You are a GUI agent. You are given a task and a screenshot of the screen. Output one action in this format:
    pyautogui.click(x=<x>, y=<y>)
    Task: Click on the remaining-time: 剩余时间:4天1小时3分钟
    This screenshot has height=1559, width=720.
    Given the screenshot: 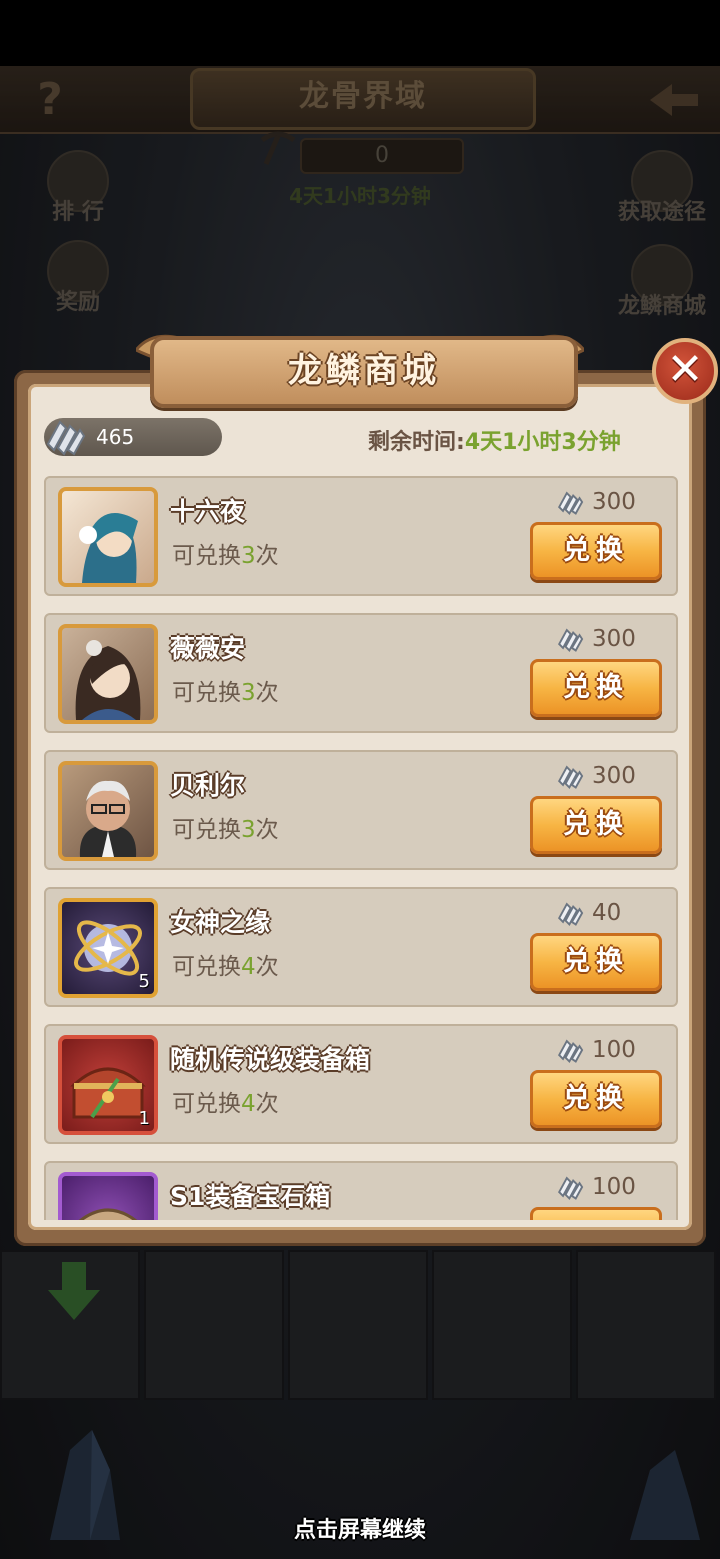 What is the action you would take?
    pyautogui.click(x=494, y=442)
    